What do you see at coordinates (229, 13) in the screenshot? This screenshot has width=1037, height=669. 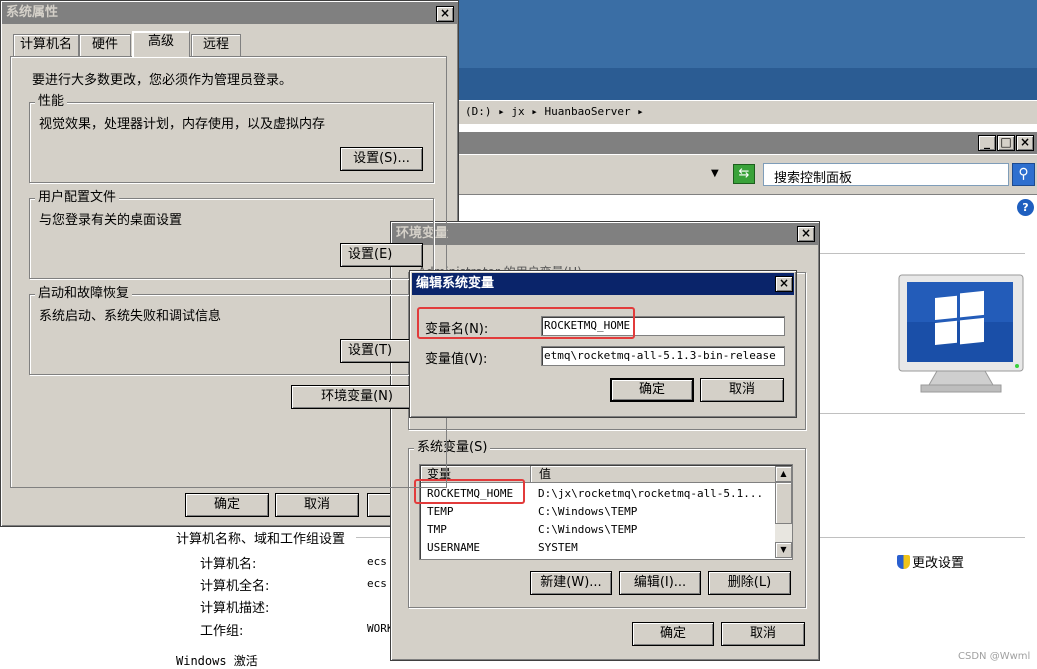 I see `system-properties-titlebar: 系统属性` at bounding box center [229, 13].